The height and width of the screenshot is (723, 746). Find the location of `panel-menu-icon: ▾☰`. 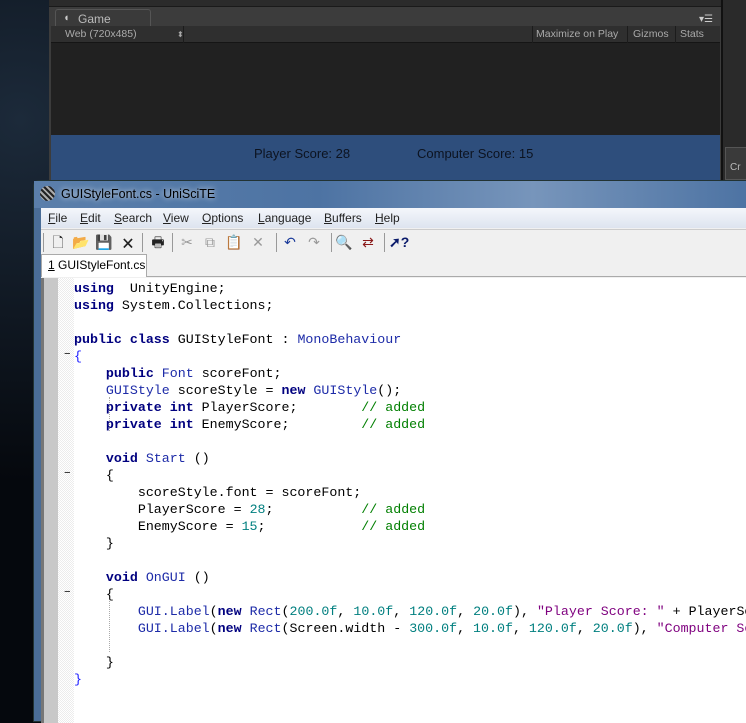

panel-menu-icon: ▾☰ is located at coordinates (706, 19).